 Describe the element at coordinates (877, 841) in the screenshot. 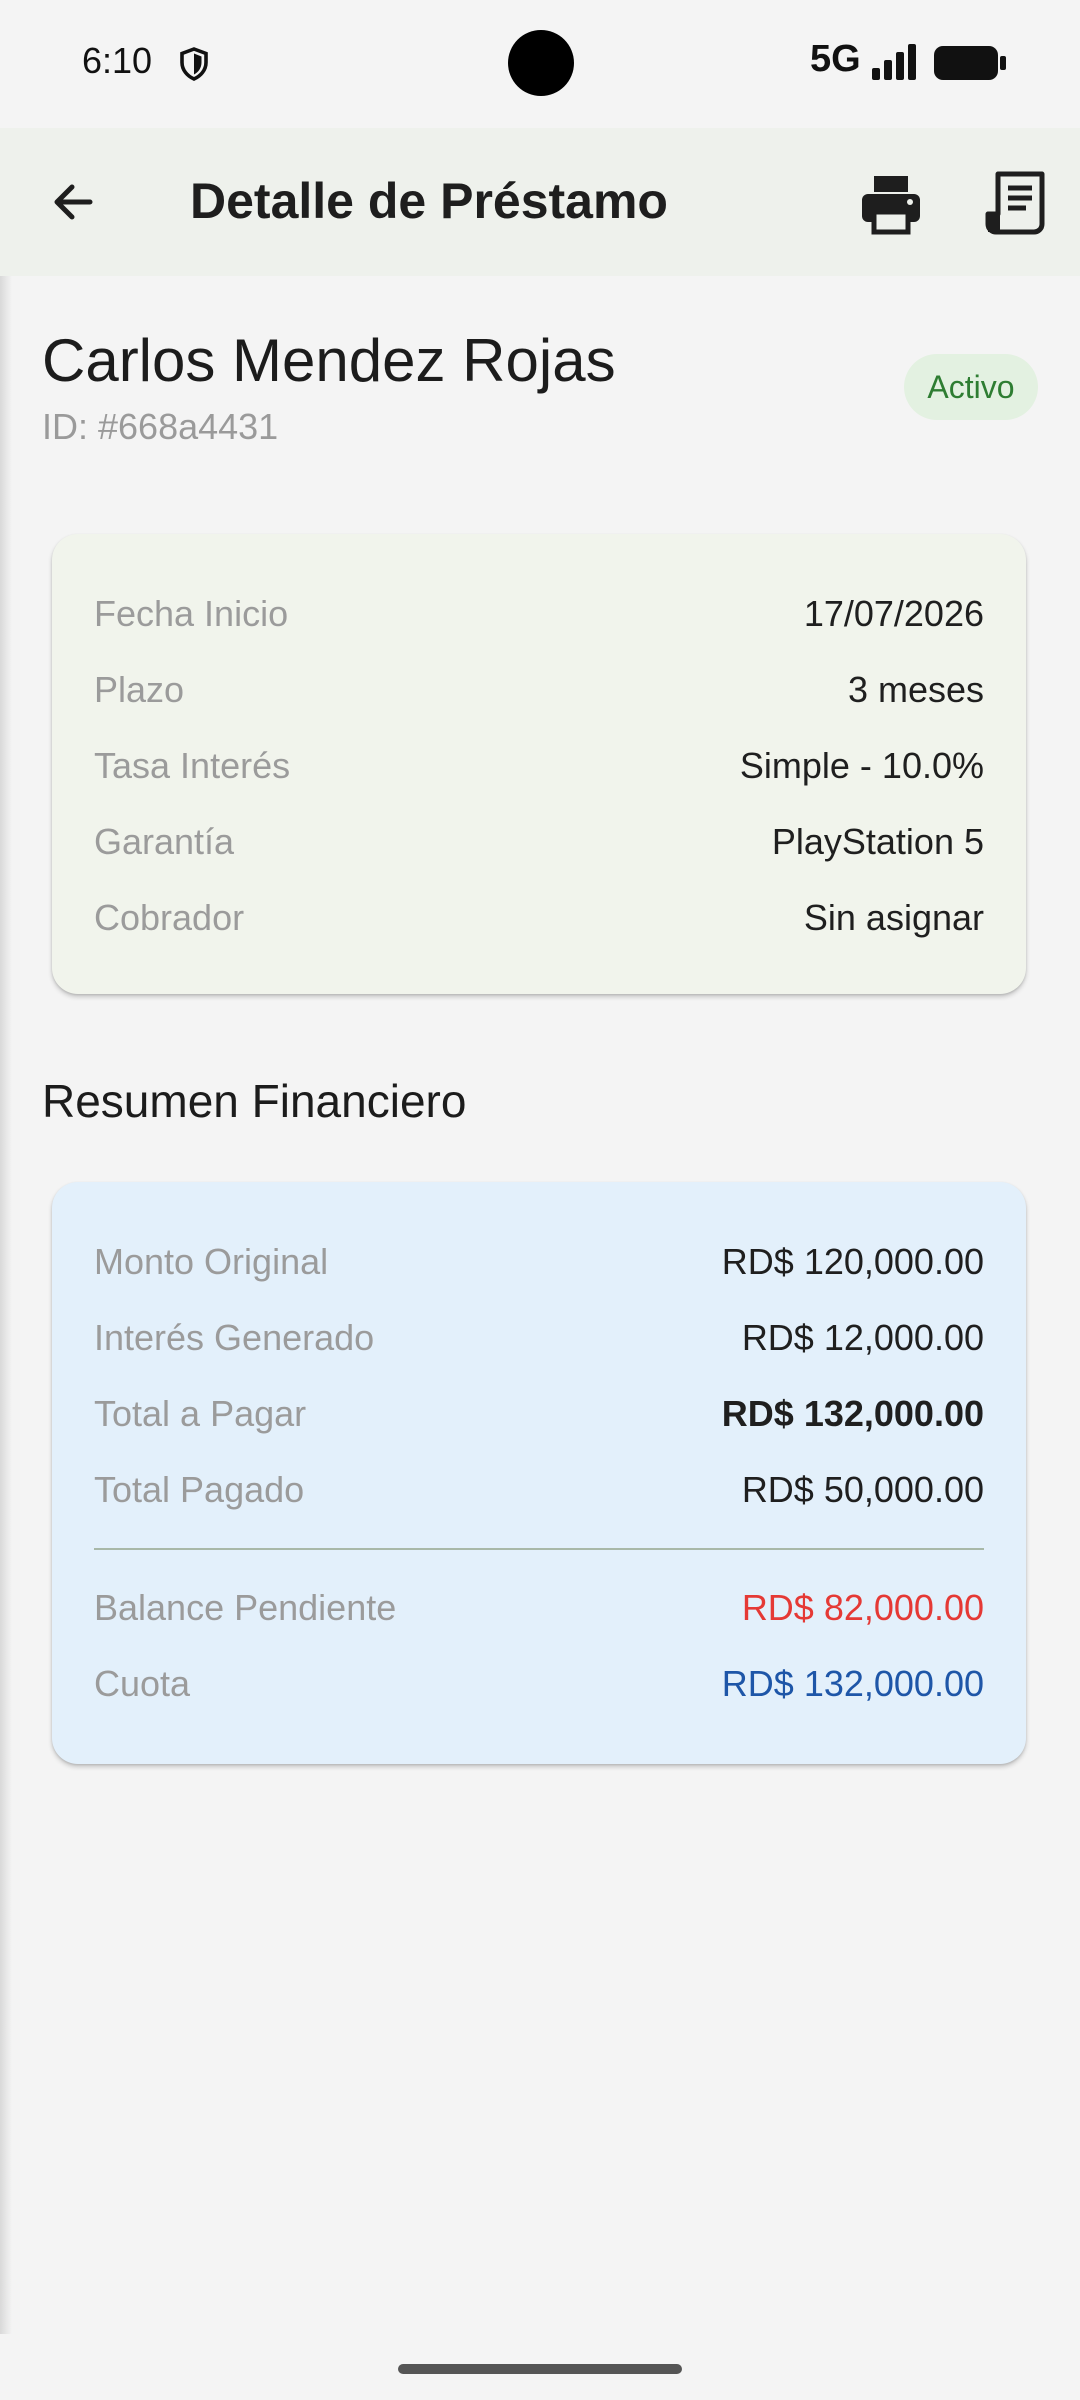

I see `info-value: PlayStation 5` at that location.